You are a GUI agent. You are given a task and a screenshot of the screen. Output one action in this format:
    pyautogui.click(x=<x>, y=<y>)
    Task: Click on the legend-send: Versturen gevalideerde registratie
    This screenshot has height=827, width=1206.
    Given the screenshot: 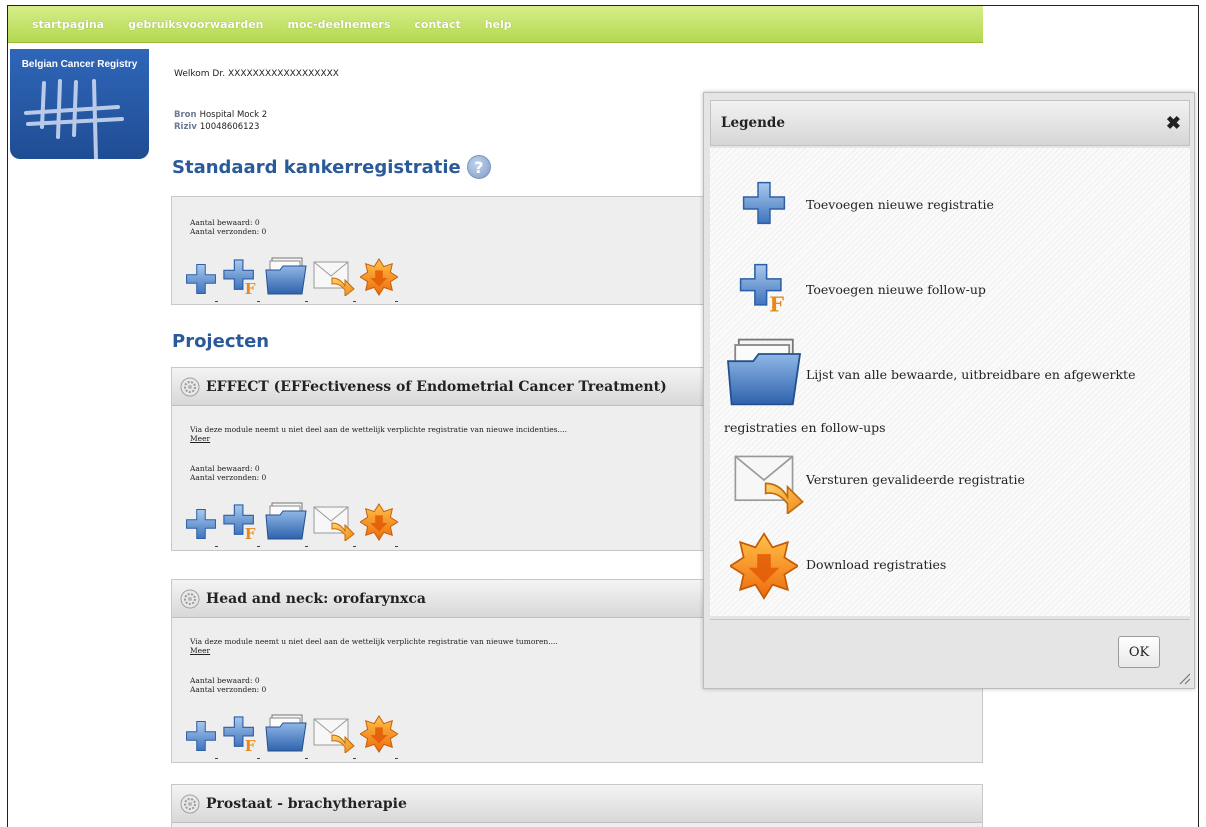 What is the action you would take?
    pyautogui.click(x=915, y=479)
    